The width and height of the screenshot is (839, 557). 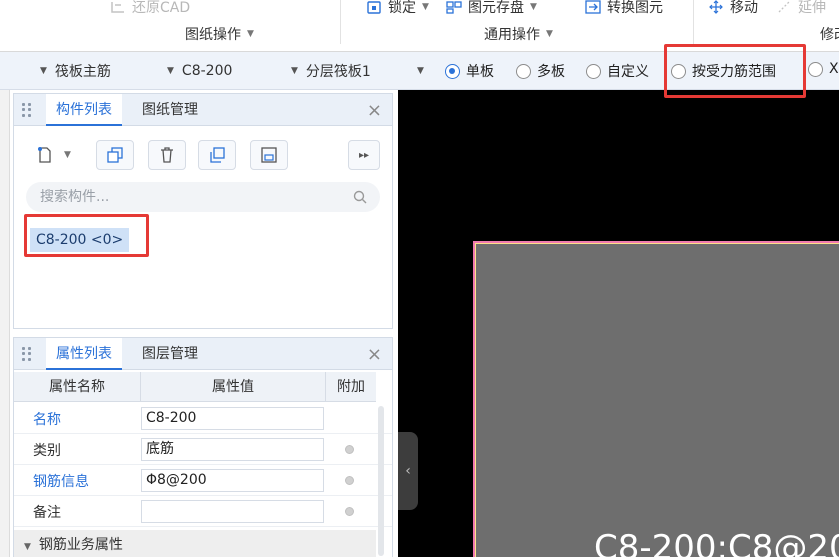 I want to click on table-row: 备注, so click(x=203, y=511).